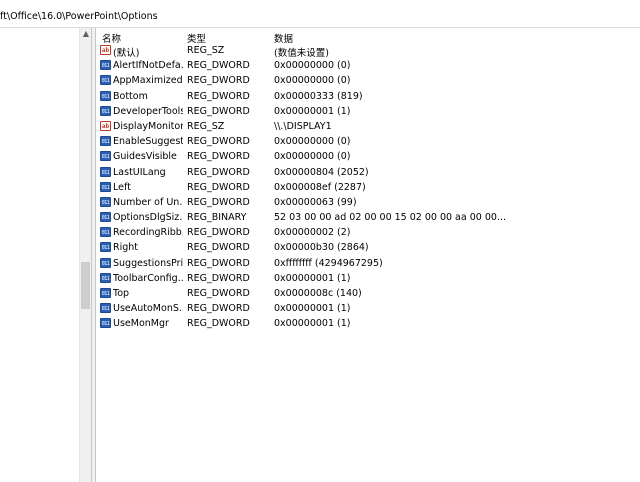  What do you see at coordinates (368, 293) in the screenshot?
I see `registry-value-row: 011 Top REG_DWORD 0x0000008c (140)` at bounding box center [368, 293].